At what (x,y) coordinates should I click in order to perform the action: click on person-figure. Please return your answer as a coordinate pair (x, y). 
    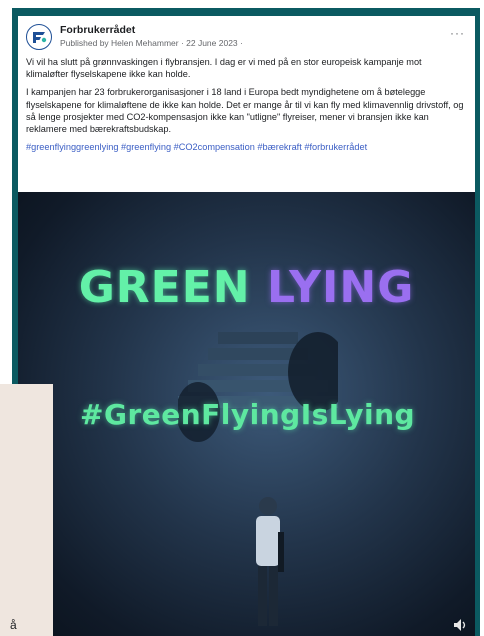
    Looking at the image, I should click on (270, 561).